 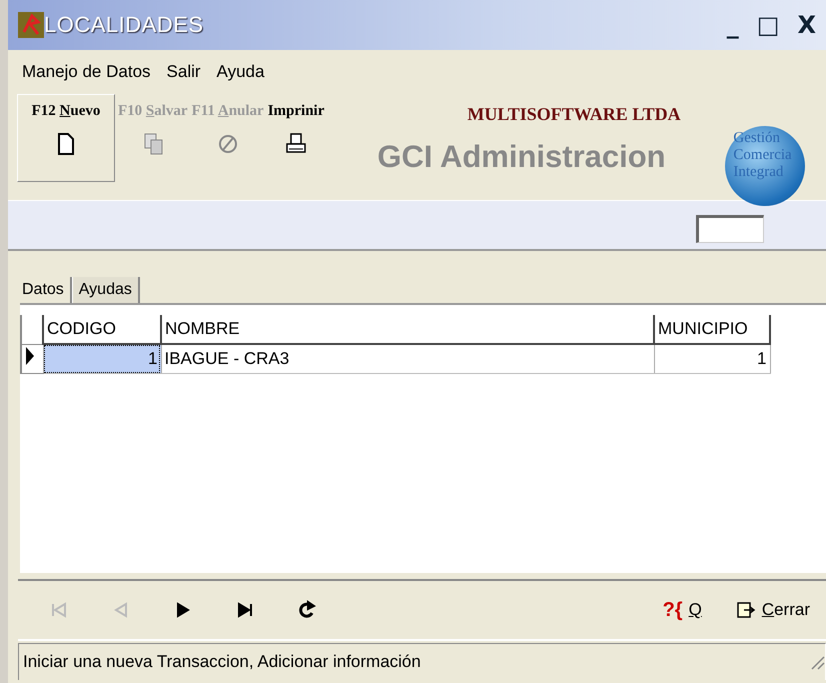 What do you see at coordinates (746, 610) in the screenshot?
I see `door-icon` at bounding box center [746, 610].